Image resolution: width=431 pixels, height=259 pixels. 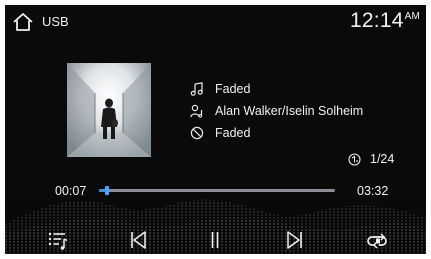 What do you see at coordinates (233, 89) in the screenshot?
I see `song-title: Faded` at bounding box center [233, 89].